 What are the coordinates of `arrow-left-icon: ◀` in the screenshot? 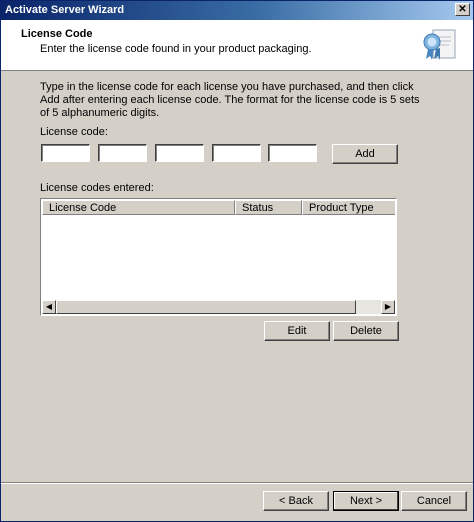 It's located at (49, 306).